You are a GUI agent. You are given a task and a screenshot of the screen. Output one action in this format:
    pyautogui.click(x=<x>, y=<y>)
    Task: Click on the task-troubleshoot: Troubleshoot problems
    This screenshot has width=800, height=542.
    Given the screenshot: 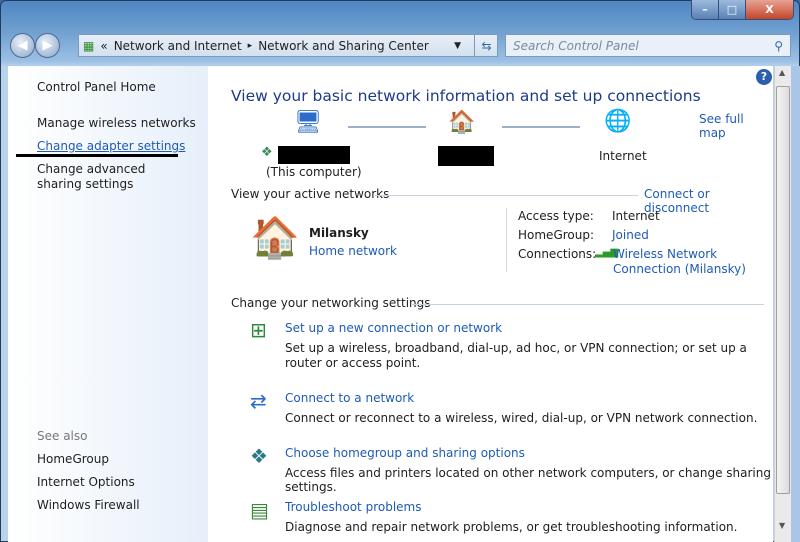 What is the action you would take?
    pyautogui.click(x=353, y=507)
    